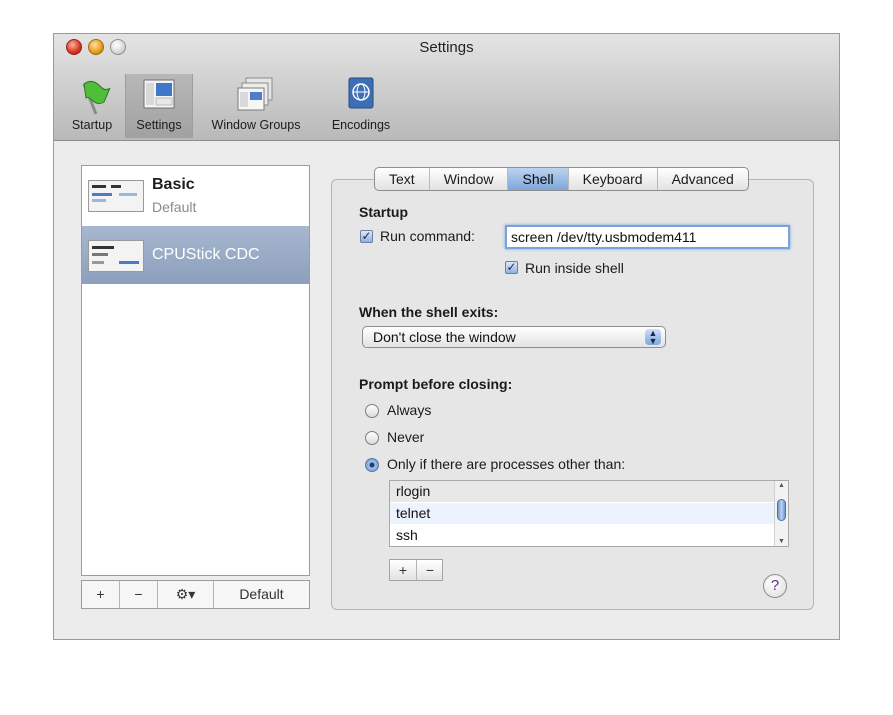 The height and width of the screenshot is (715, 893). Describe the element at coordinates (96, 97) in the screenshot. I see `flag-icon` at that location.